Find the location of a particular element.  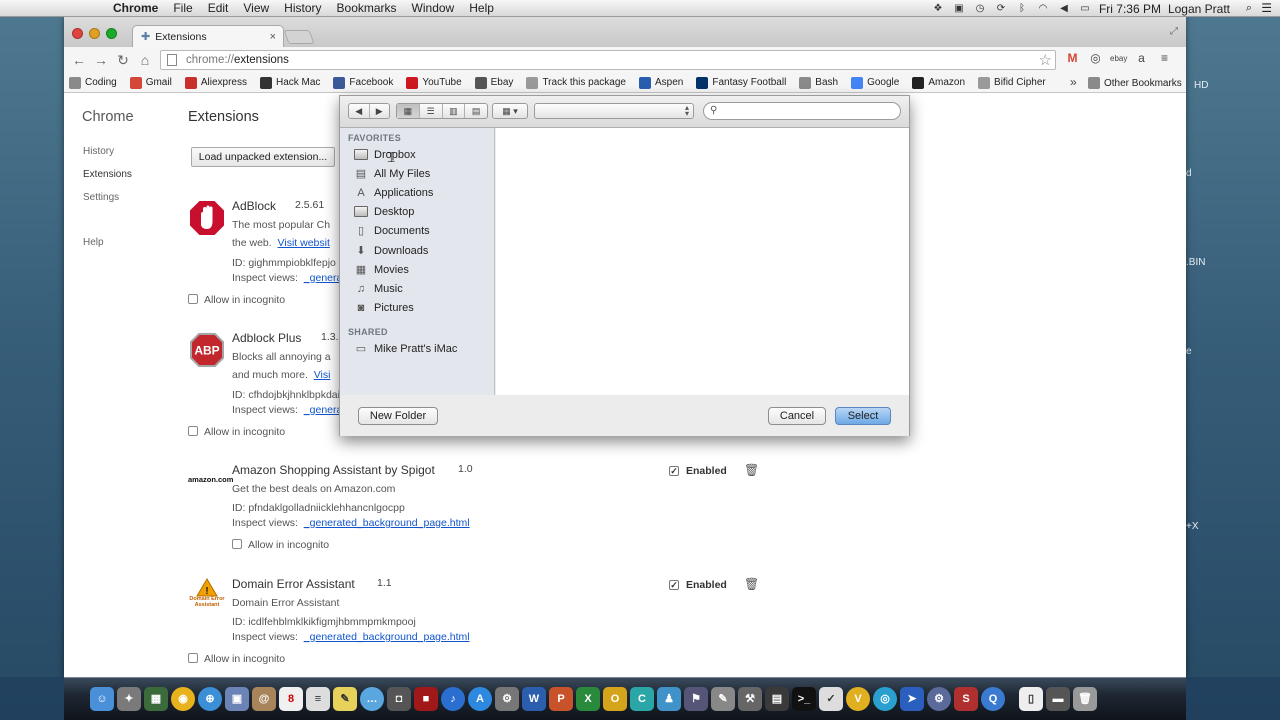

sidebar-item-music: ♫ Music is located at coordinates (378, 288).